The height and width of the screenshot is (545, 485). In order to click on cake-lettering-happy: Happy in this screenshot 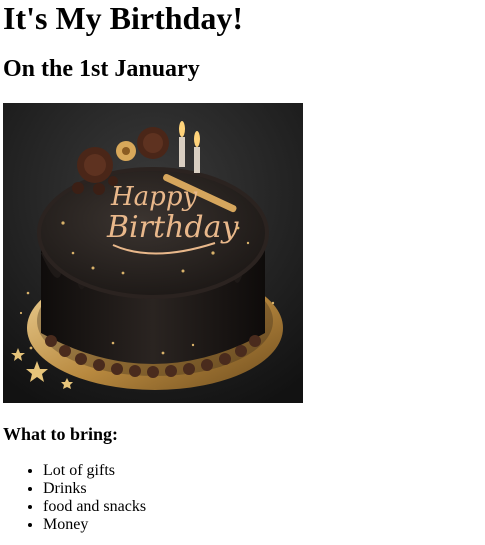, I will do `click(153, 197)`.